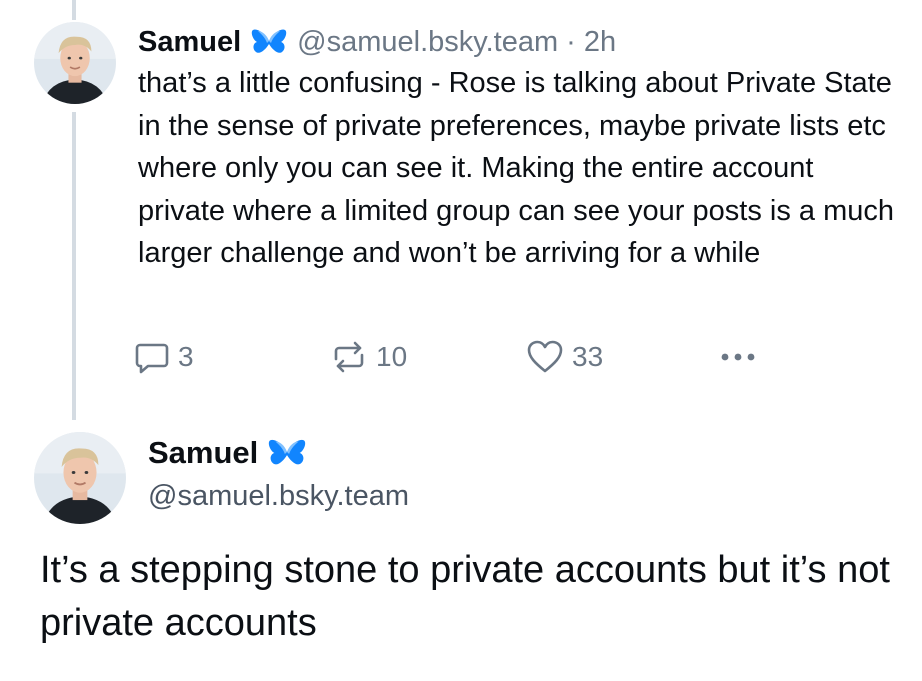  Describe the element at coordinates (600, 42) in the screenshot. I see `post-timestamp: 2h` at that location.